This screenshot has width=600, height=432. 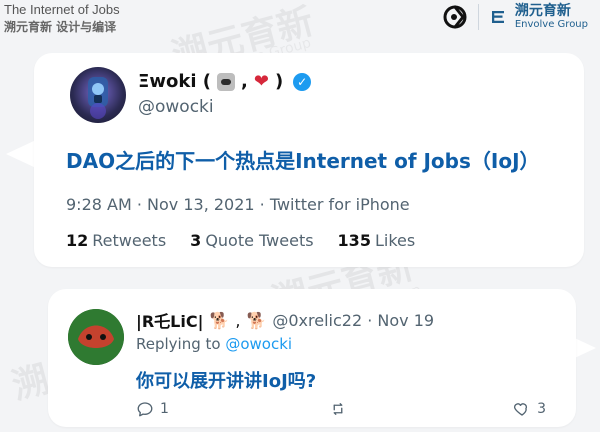 What do you see at coordinates (145, 409) in the screenshot?
I see `comment-icon` at bounding box center [145, 409].